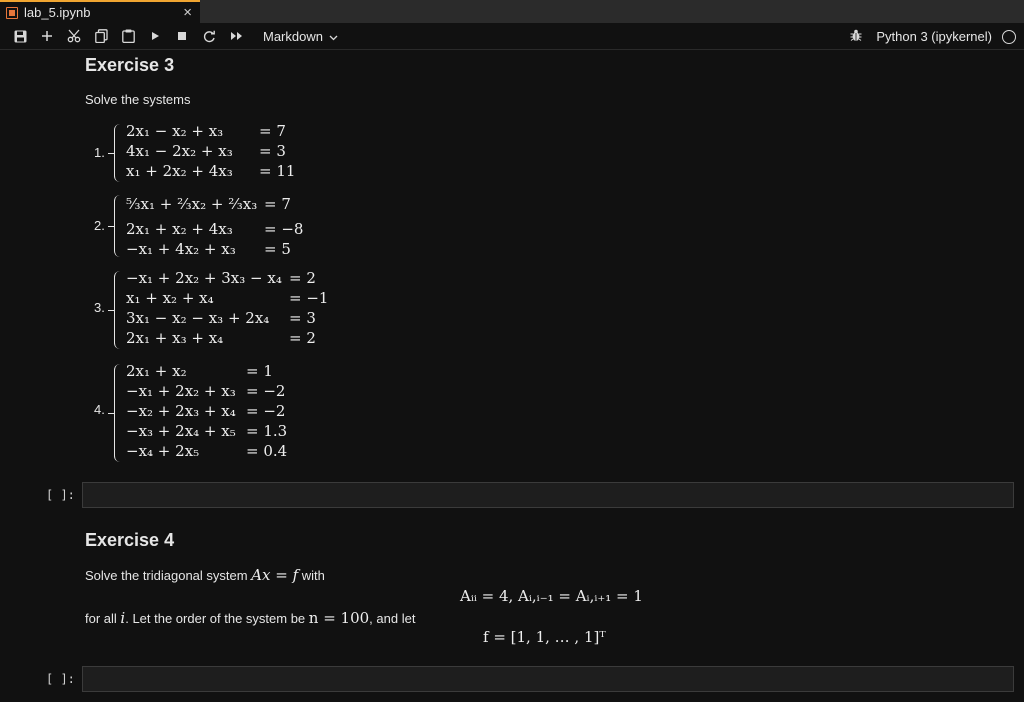 The image size is (1024, 702). What do you see at coordinates (163, 451) in the screenshot?
I see `equation-lhs: −x₄ + 2x₅` at bounding box center [163, 451].